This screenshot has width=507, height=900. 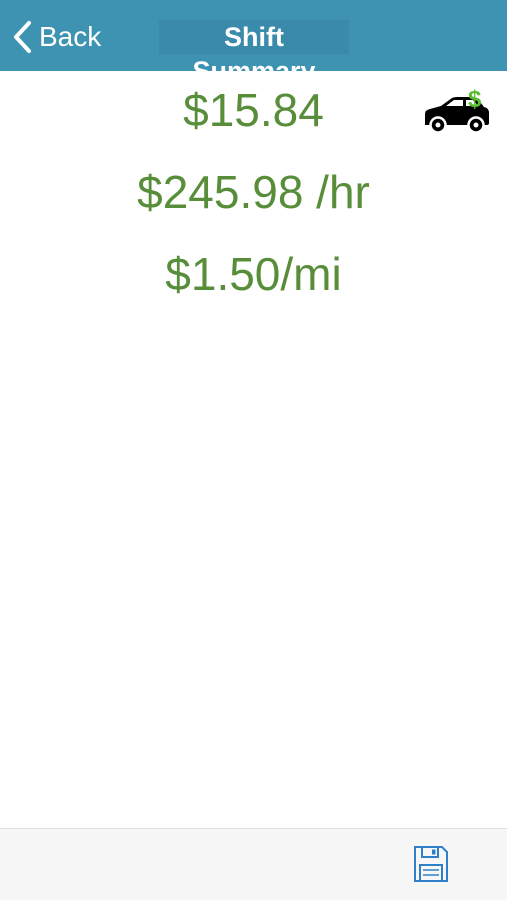 I want to click on hourly-rate: $245.98 /hr, so click(x=253, y=192).